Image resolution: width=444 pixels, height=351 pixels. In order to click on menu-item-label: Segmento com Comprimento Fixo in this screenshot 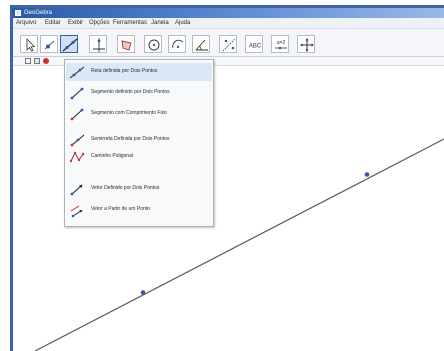, I will do `click(129, 113)`.